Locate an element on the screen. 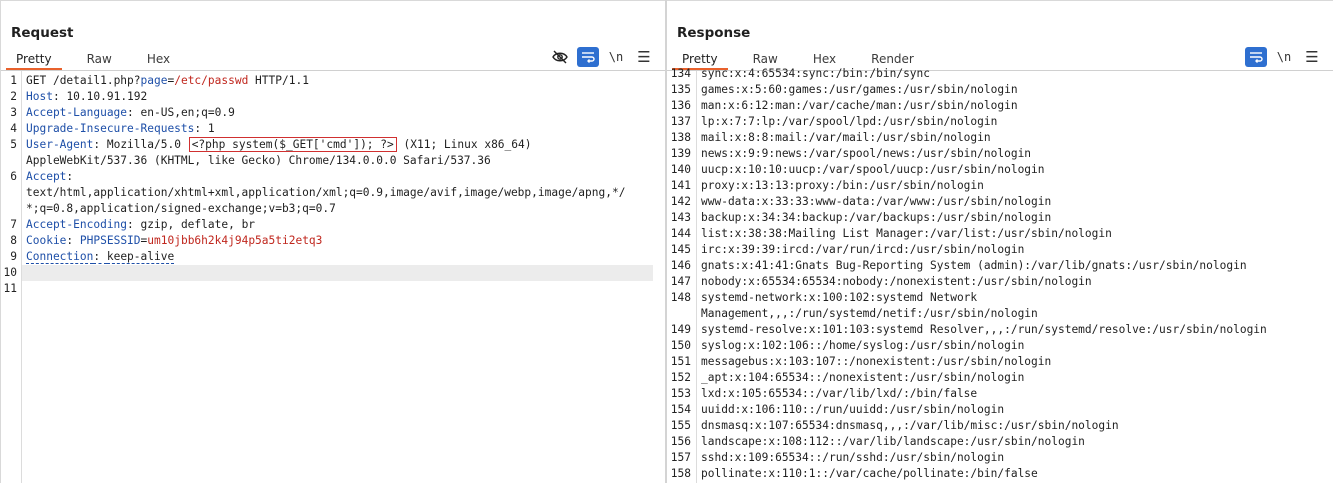 Image resolution: width=1333 pixels, height=483 pixels. header-value: 10.10.91.192 is located at coordinates (107, 96).